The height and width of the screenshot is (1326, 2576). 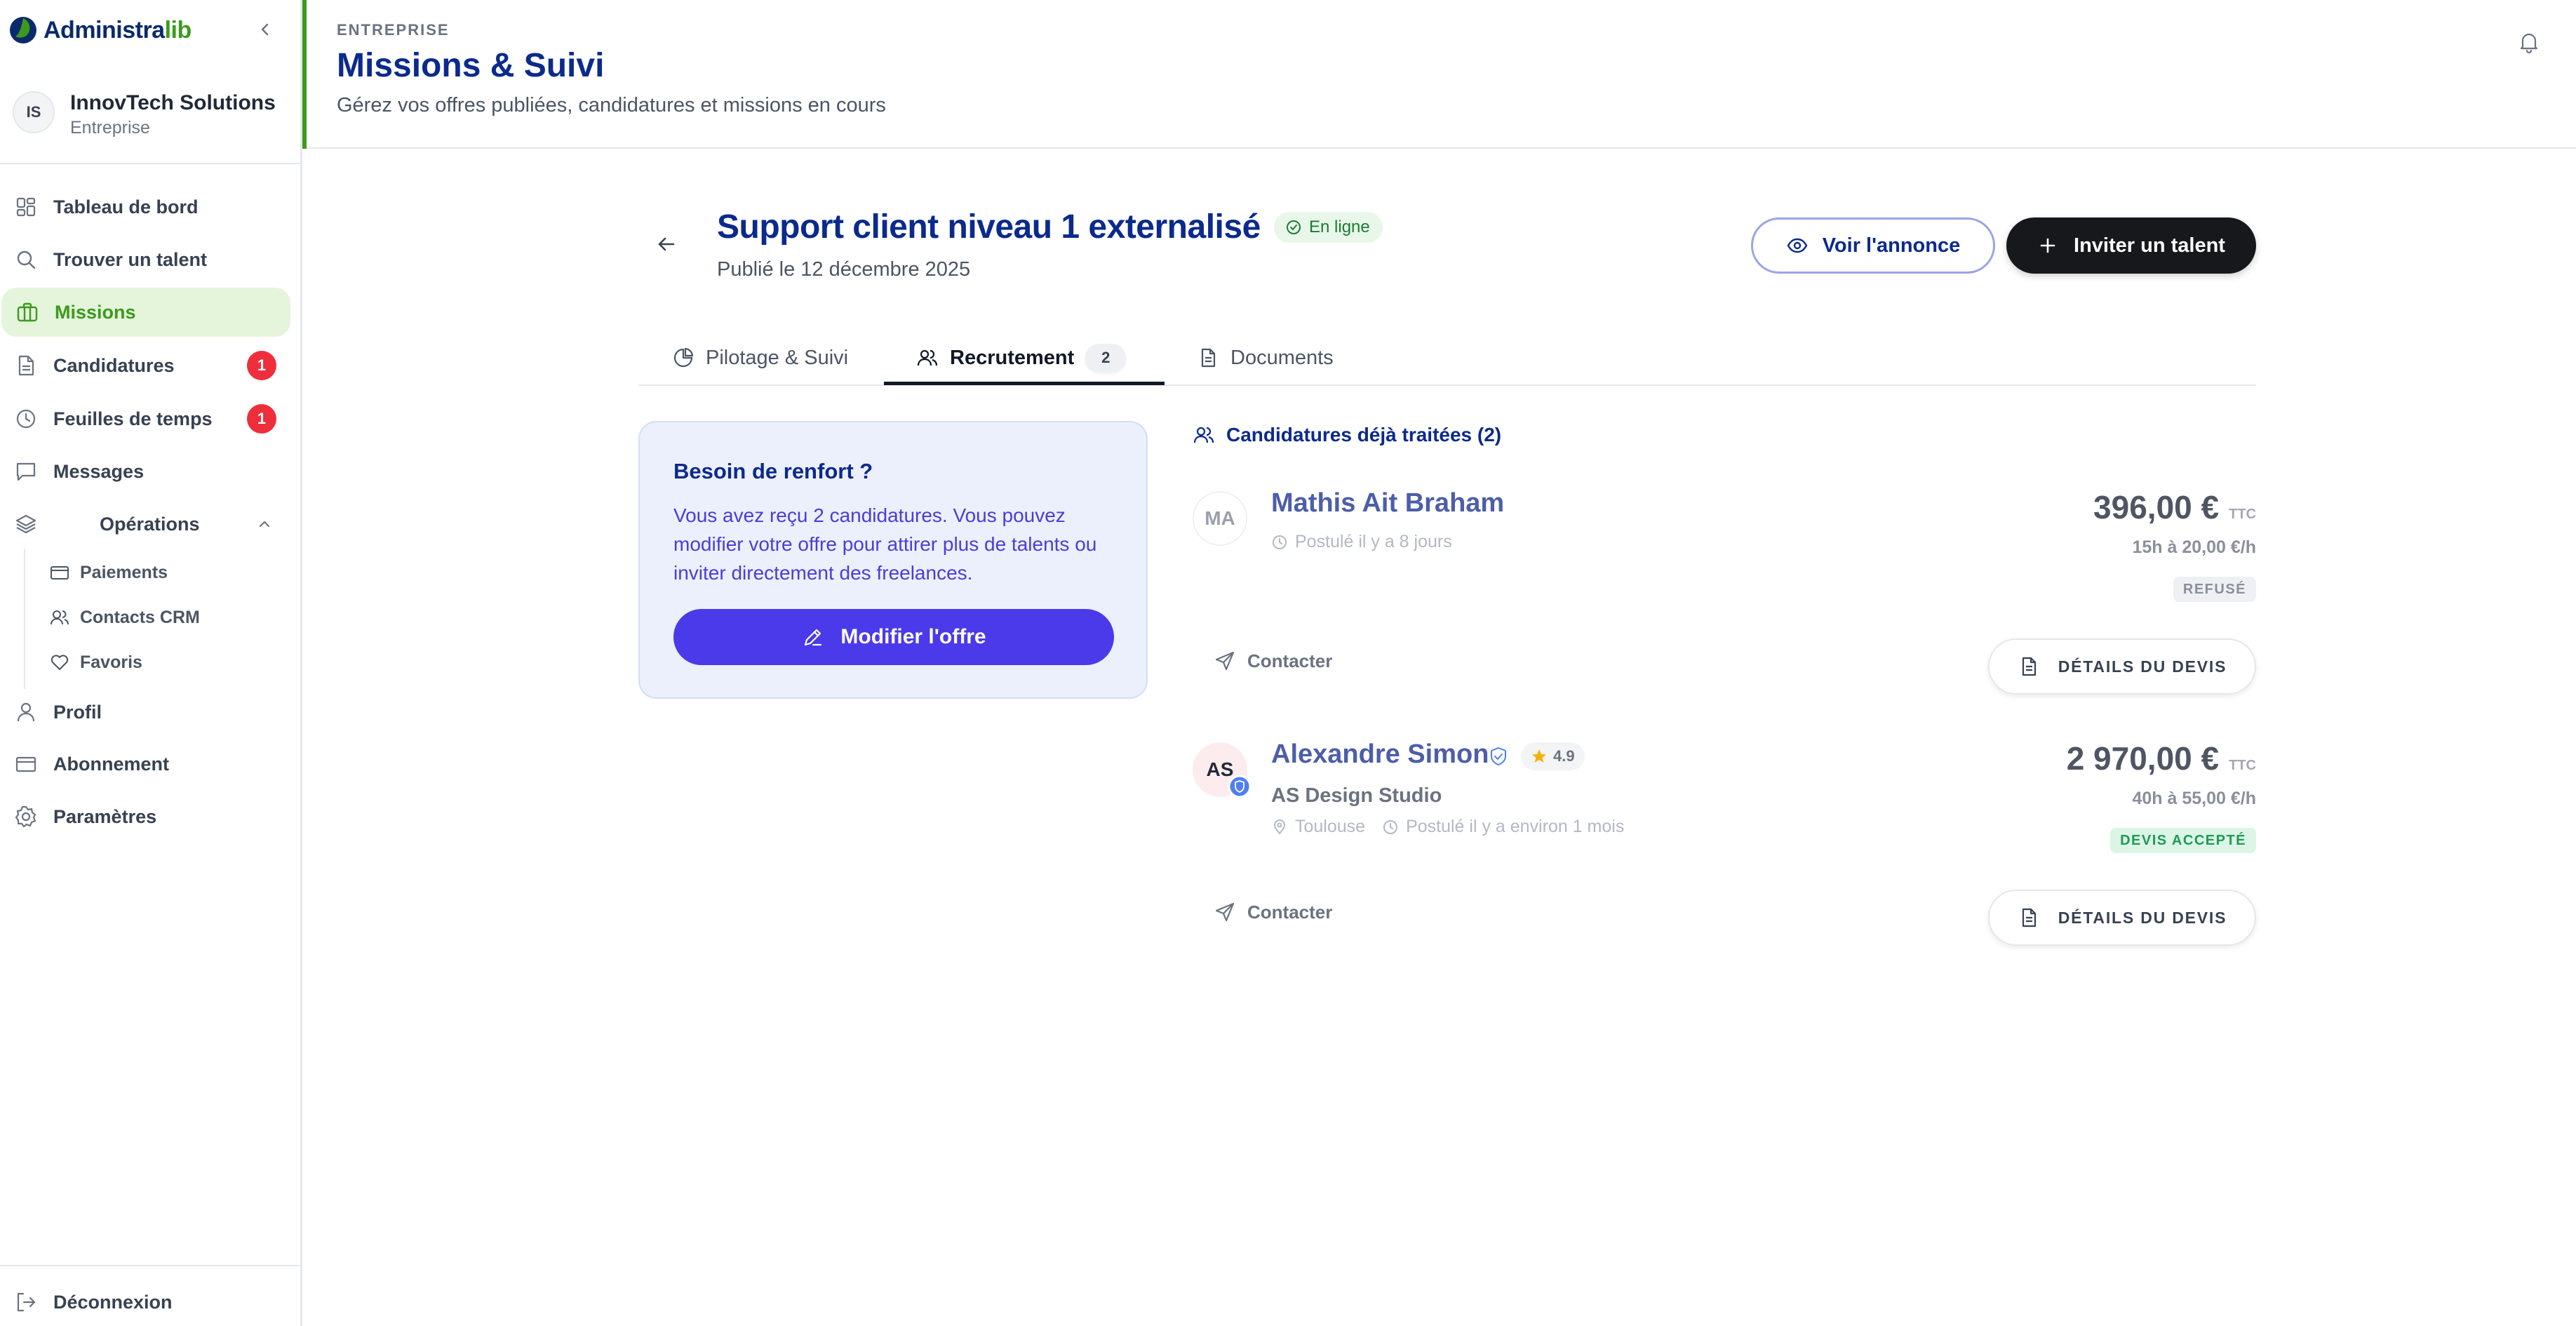 I want to click on tab-documents: Documents, so click(x=1265, y=358).